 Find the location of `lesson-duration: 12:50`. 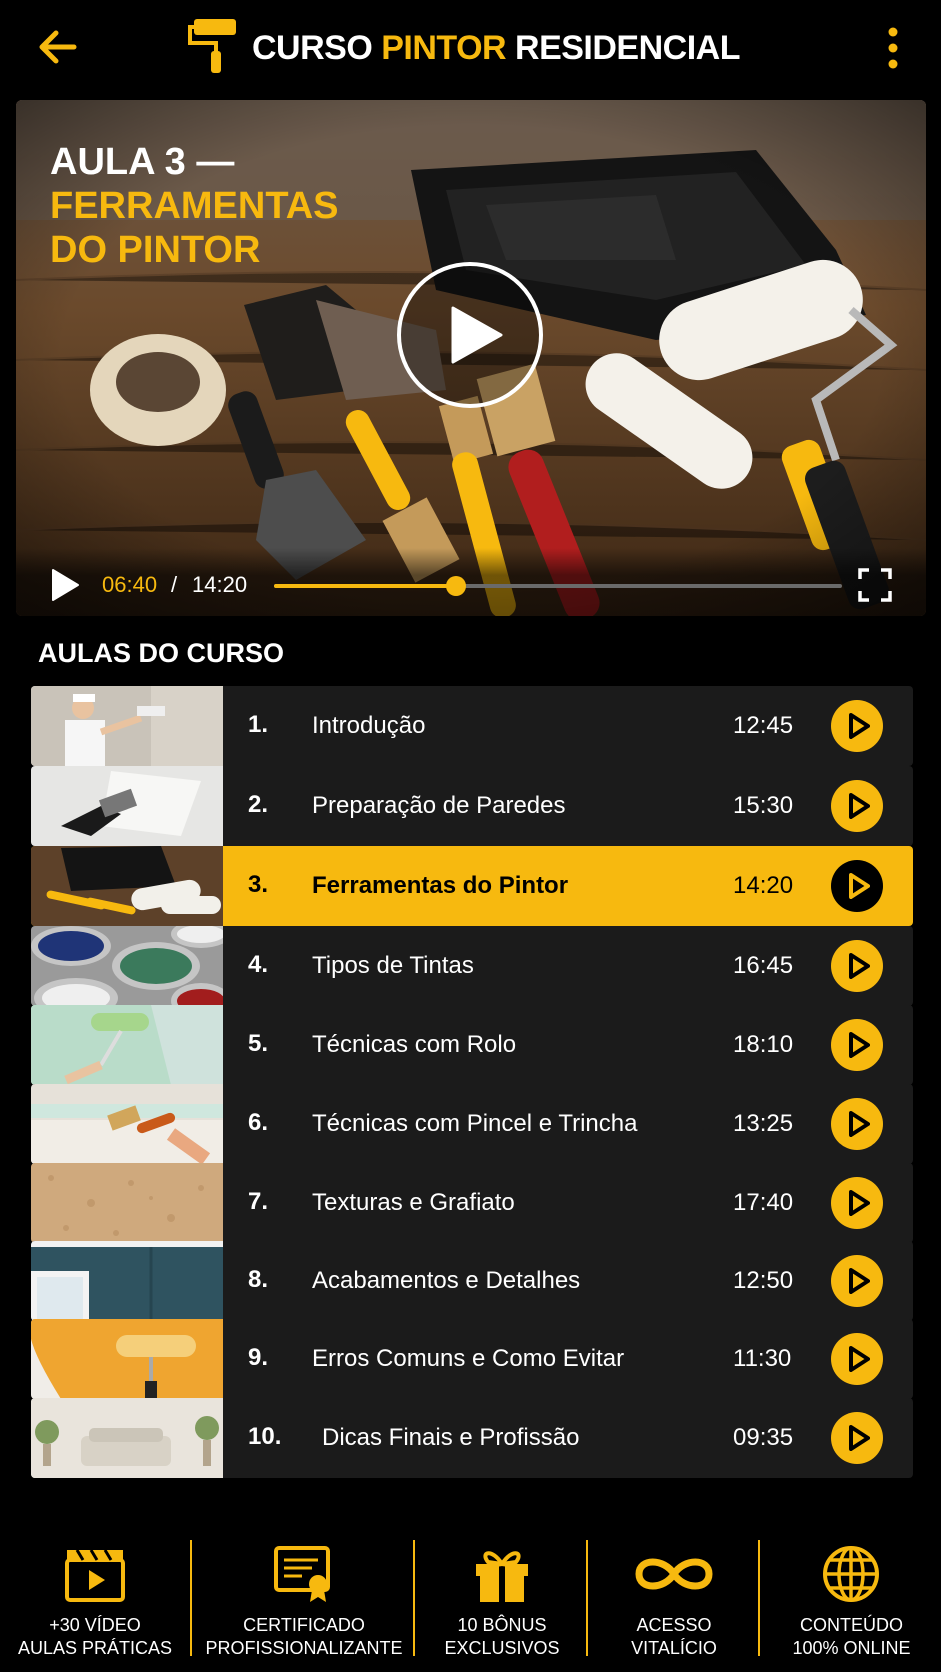

lesson-duration: 12:50 is located at coordinates (763, 1280).